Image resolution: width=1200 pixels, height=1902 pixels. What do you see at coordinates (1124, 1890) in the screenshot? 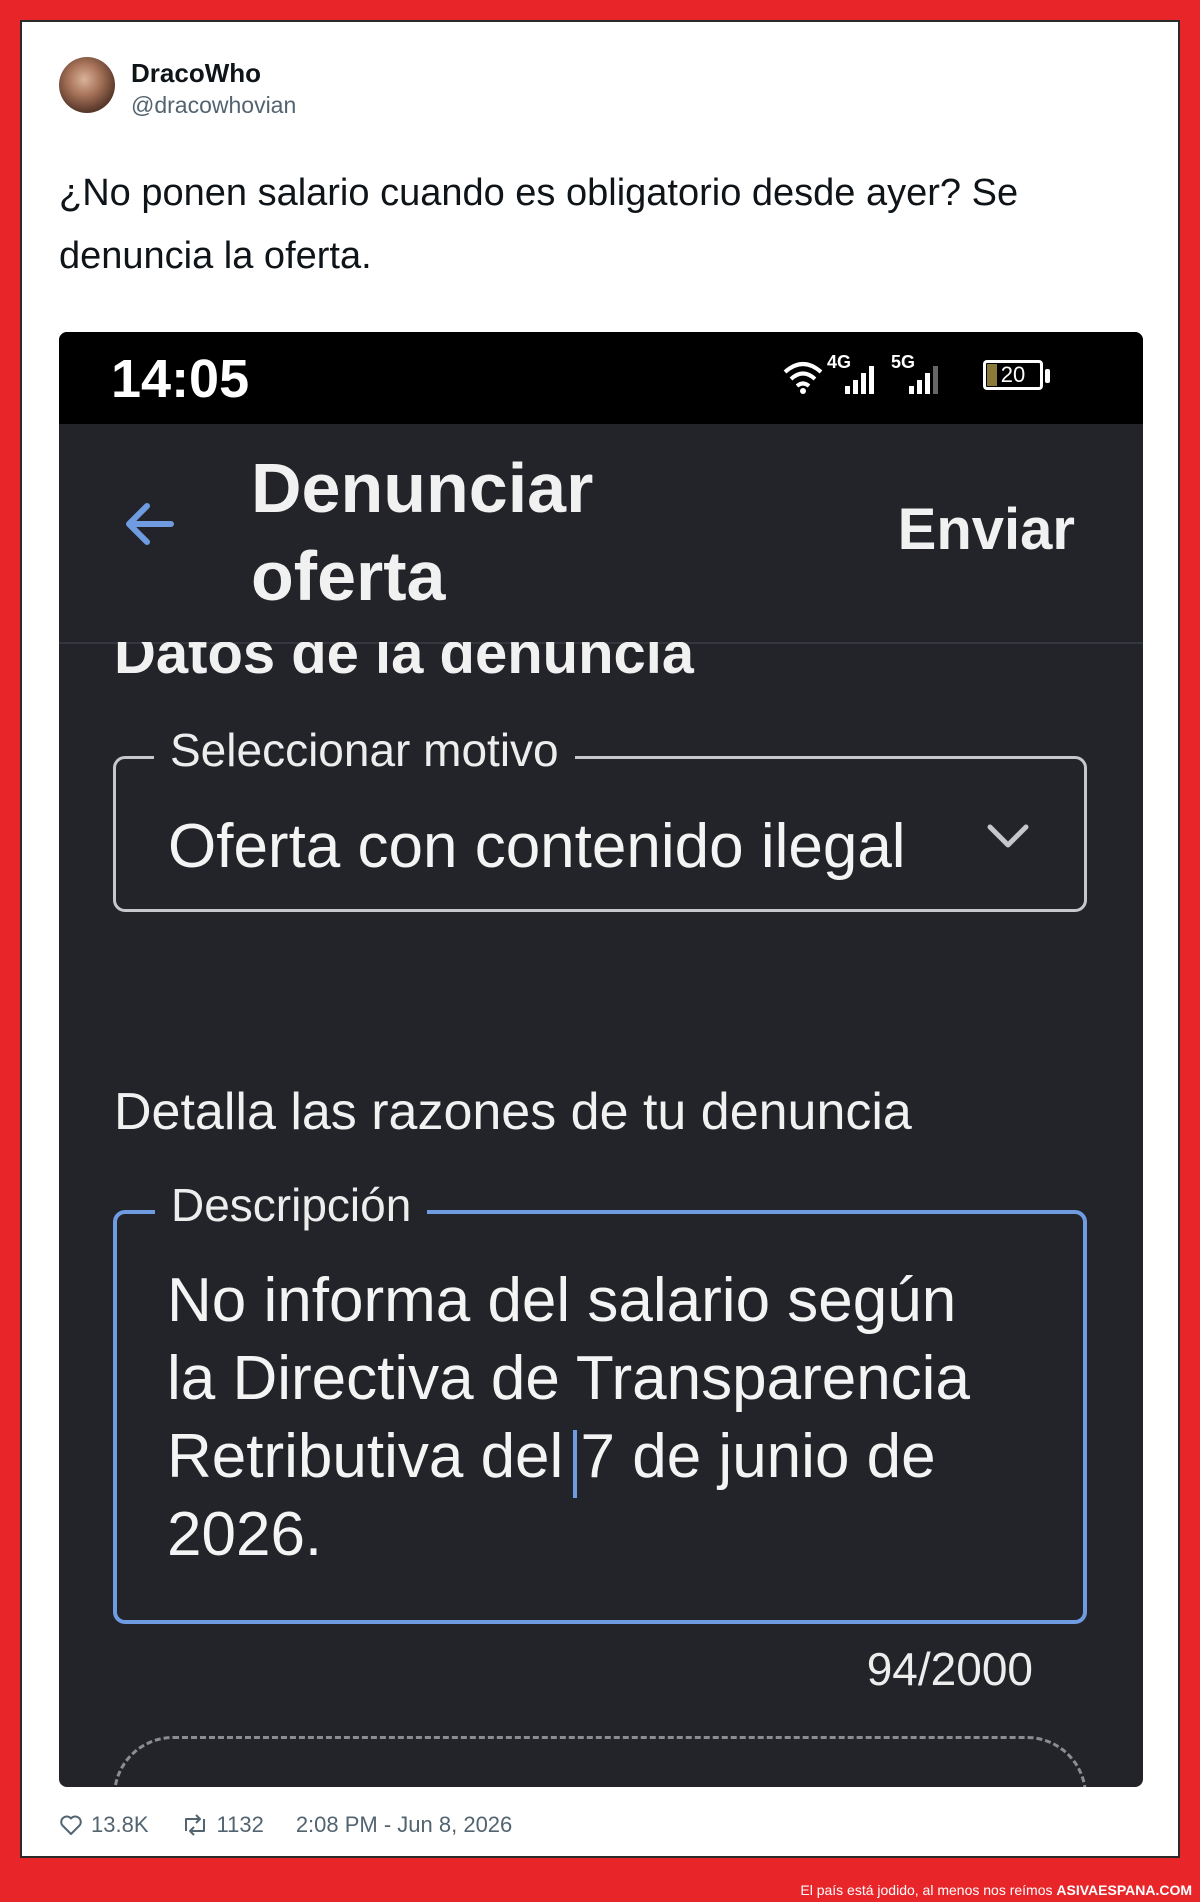
I see `footer-site: ASIVAESPANA.COM` at bounding box center [1124, 1890].